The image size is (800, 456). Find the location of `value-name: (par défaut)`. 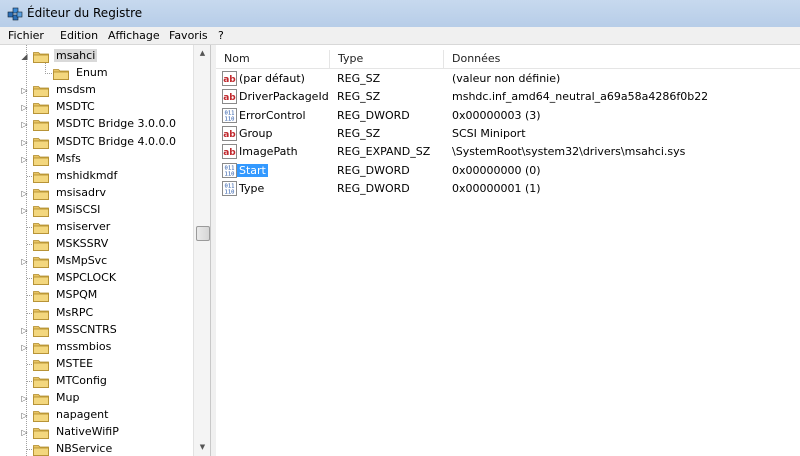

value-name: (par défaut) is located at coordinates (272, 78).